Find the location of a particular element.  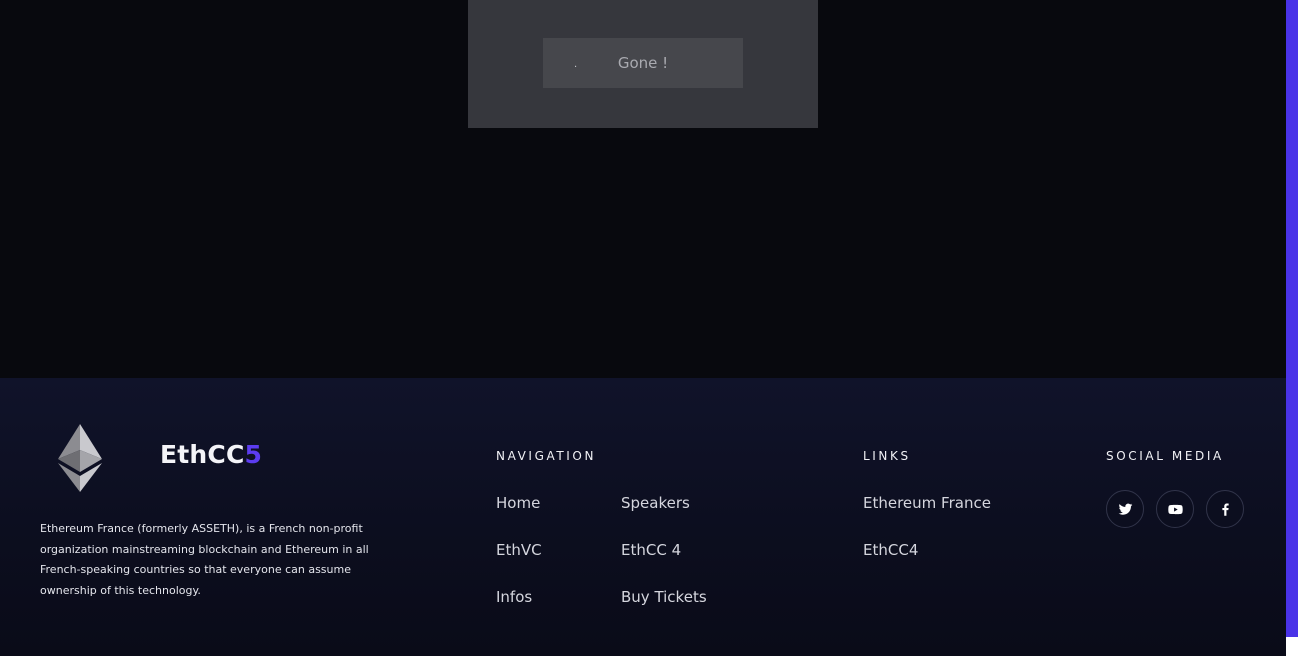

gone-button: . Gone ! is located at coordinates (643, 63).